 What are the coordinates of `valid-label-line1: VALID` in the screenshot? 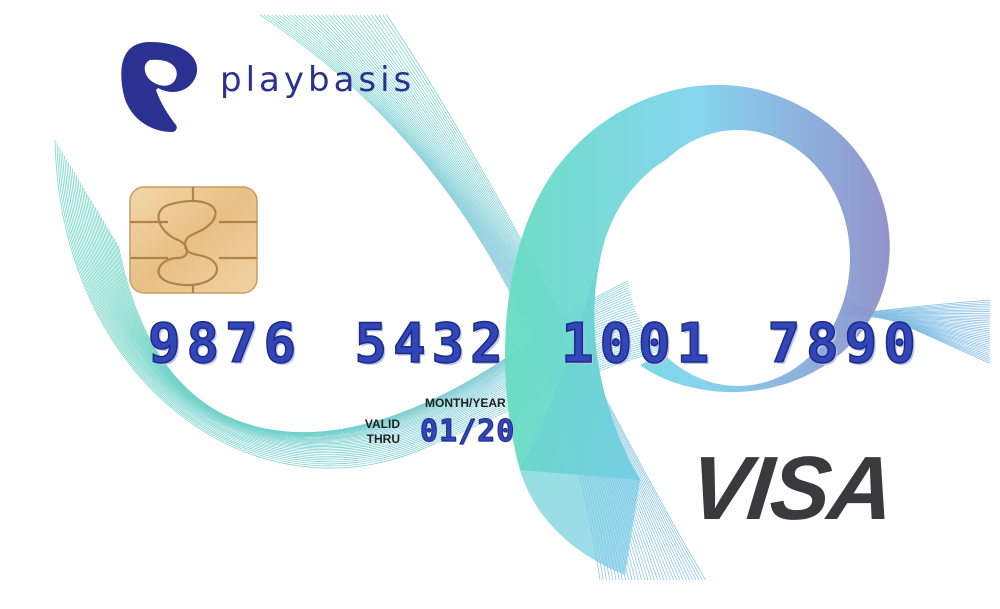 It's located at (382, 424).